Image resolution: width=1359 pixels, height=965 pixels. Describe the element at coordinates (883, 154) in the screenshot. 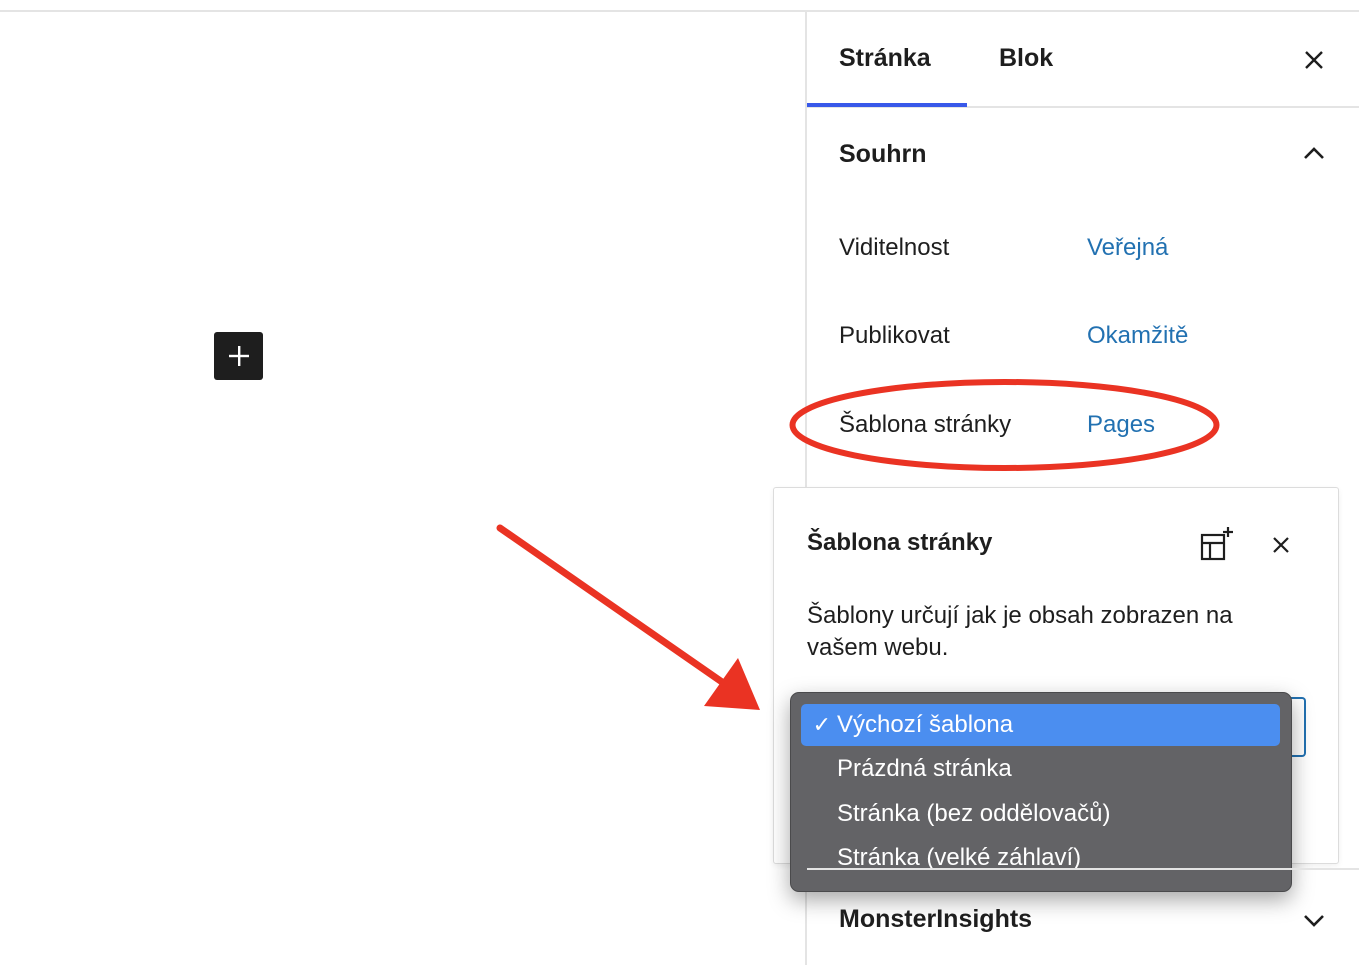

I see `summary-panel-title: Souhrn` at that location.